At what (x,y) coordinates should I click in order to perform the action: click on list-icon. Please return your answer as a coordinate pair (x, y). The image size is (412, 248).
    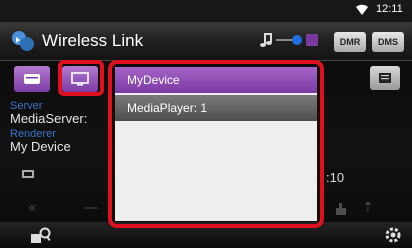
    Looking at the image, I should click on (385, 78).